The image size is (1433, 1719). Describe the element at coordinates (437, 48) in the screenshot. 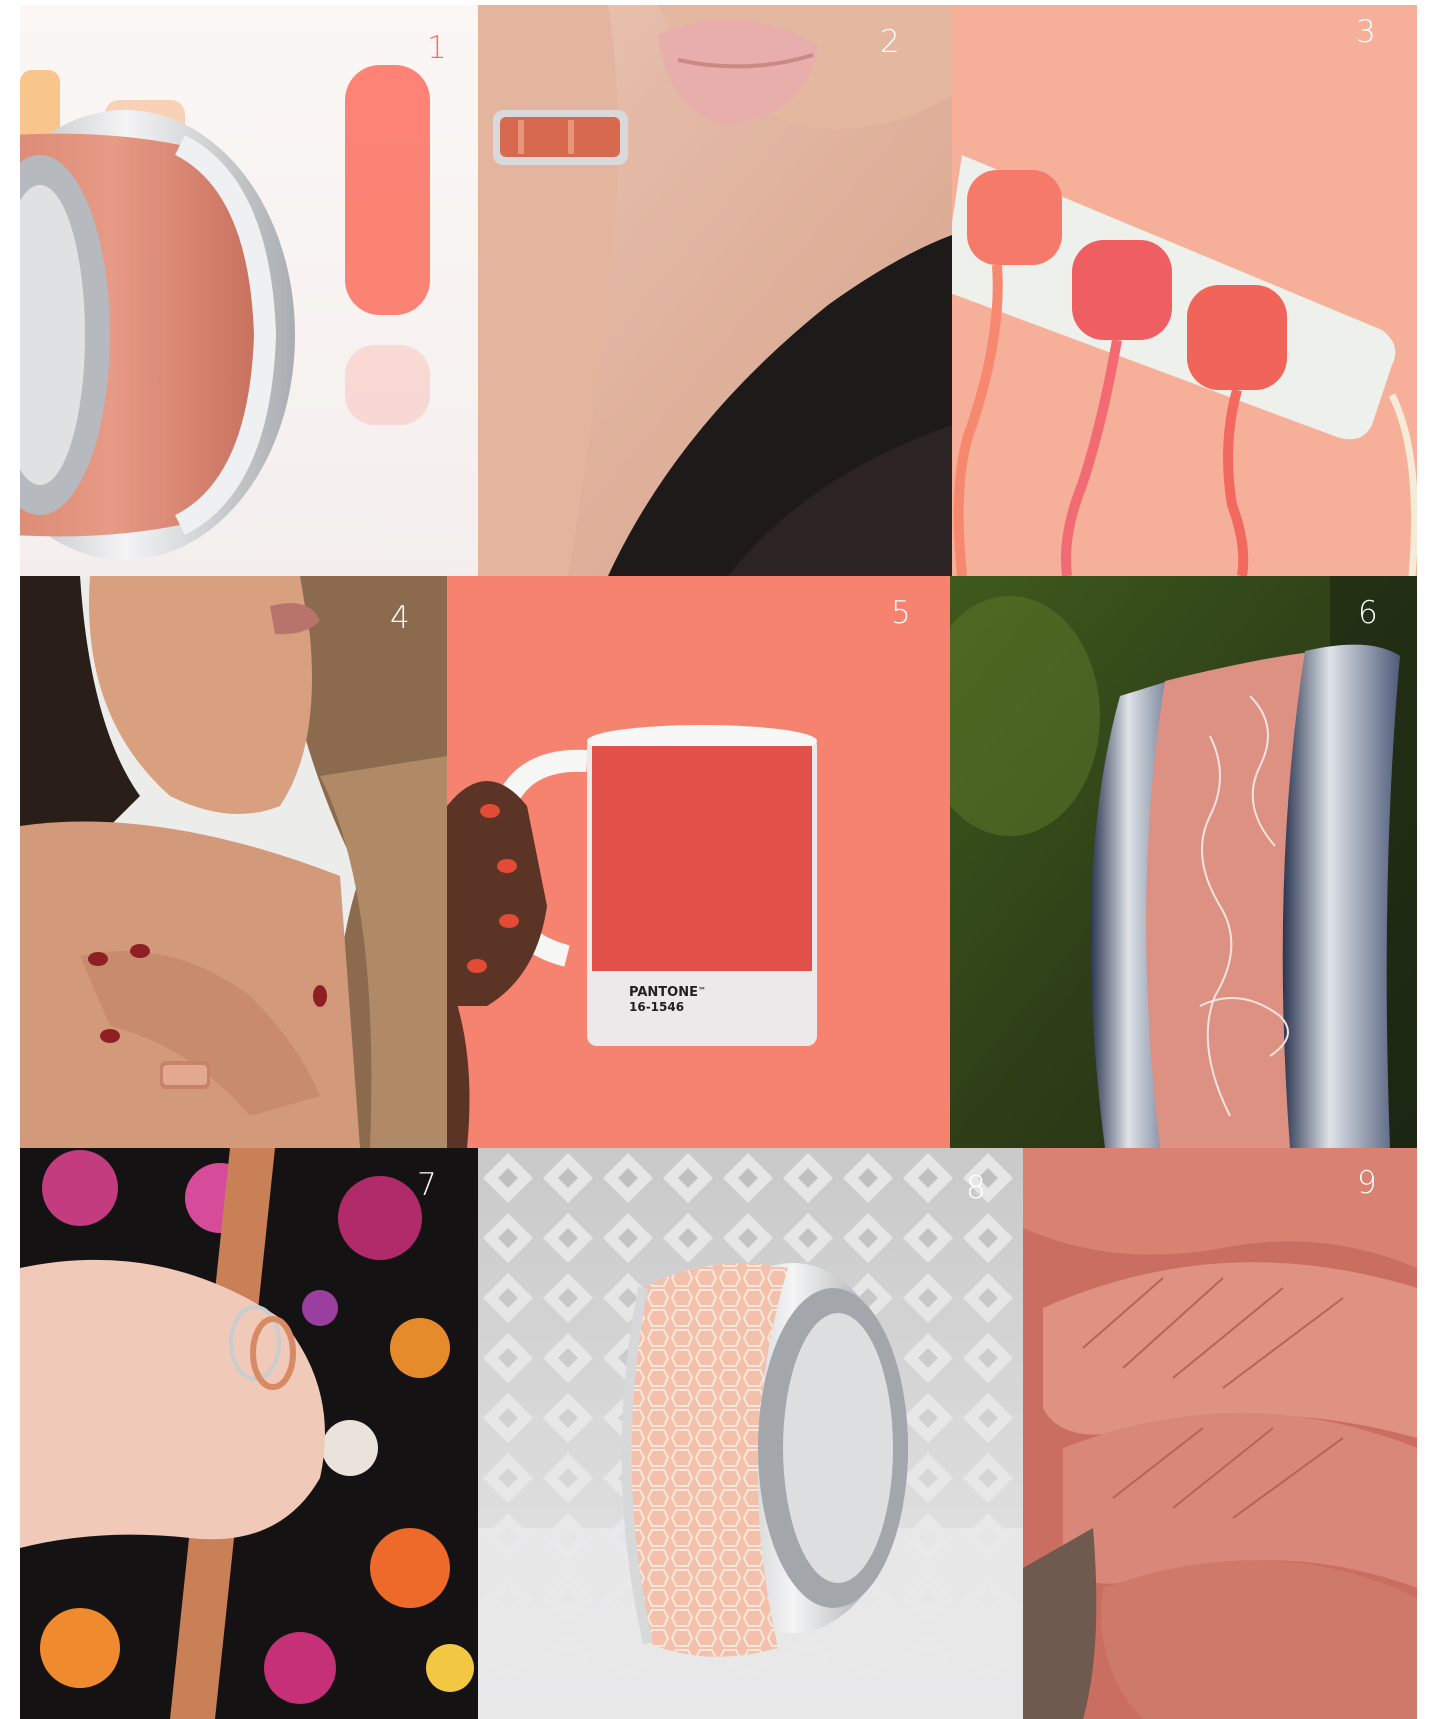

I see `tile-number-1: 1` at that location.